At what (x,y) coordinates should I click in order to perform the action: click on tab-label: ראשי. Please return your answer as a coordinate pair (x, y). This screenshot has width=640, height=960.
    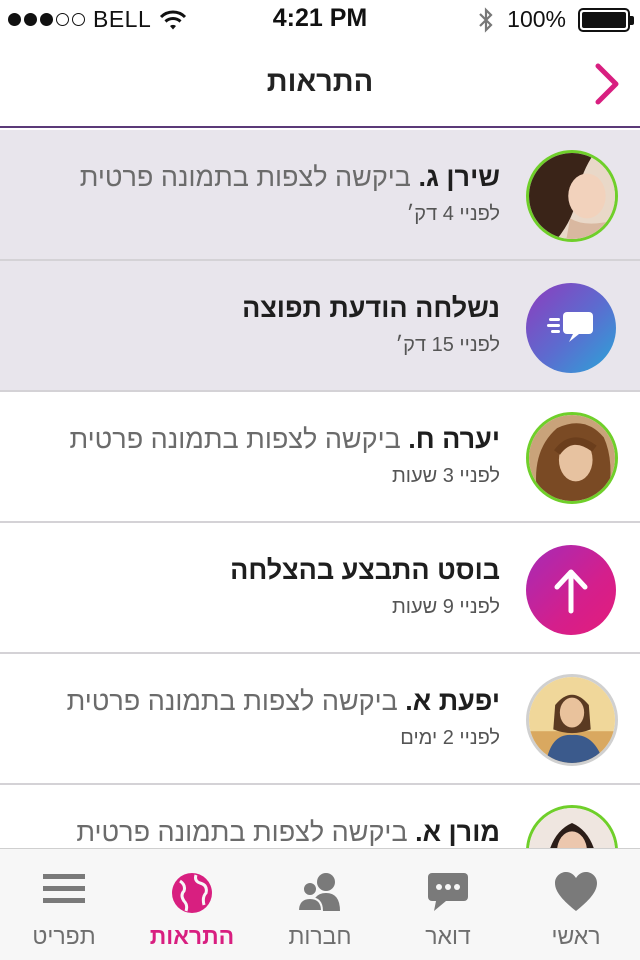
    Looking at the image, I should click on (576, 936).